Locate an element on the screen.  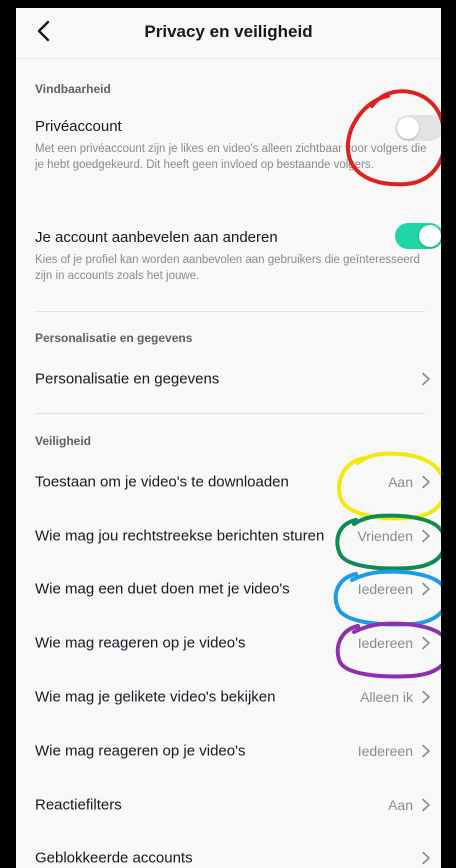
safety-item-label: Reactiefilters is located at coordinates (78, 805).